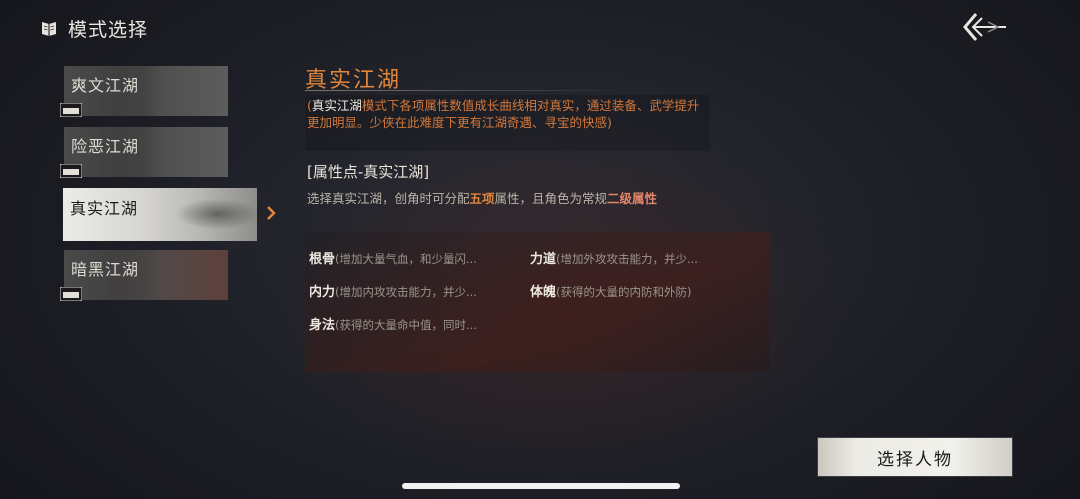 This screenshot has width=1080, height=499. What do you see at coordinates (388, 198) in the screenshot?
I see `section-prefix: 选择真实江湖，创角时可分配` at bounding box center [388, 198].